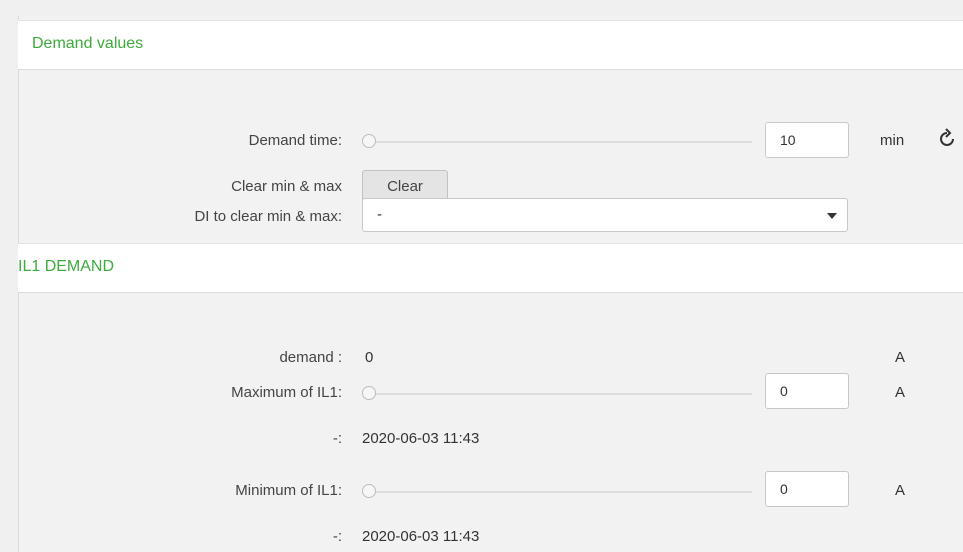 The image size is (963, 552). Describe the element at coordinates (288, 490) in the screenshot. I see `minimum-label: Minimum of IL1:` at that location.